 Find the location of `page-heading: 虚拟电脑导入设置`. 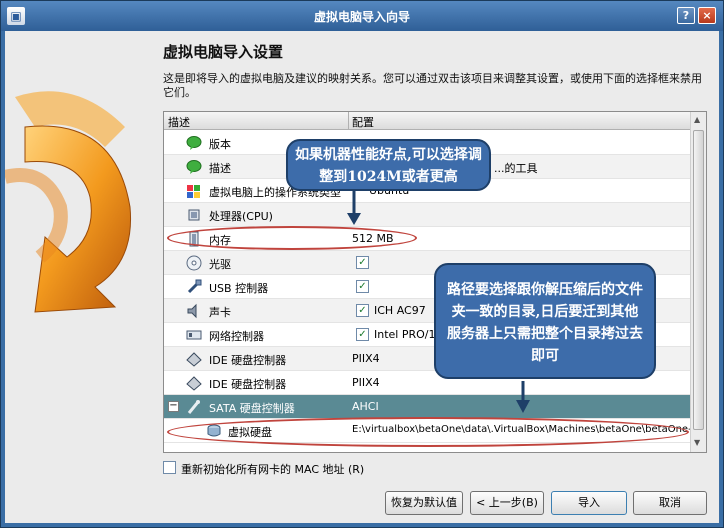

page-heading: 虚拟电脑导入设置 is located at coordinates (223, 52).